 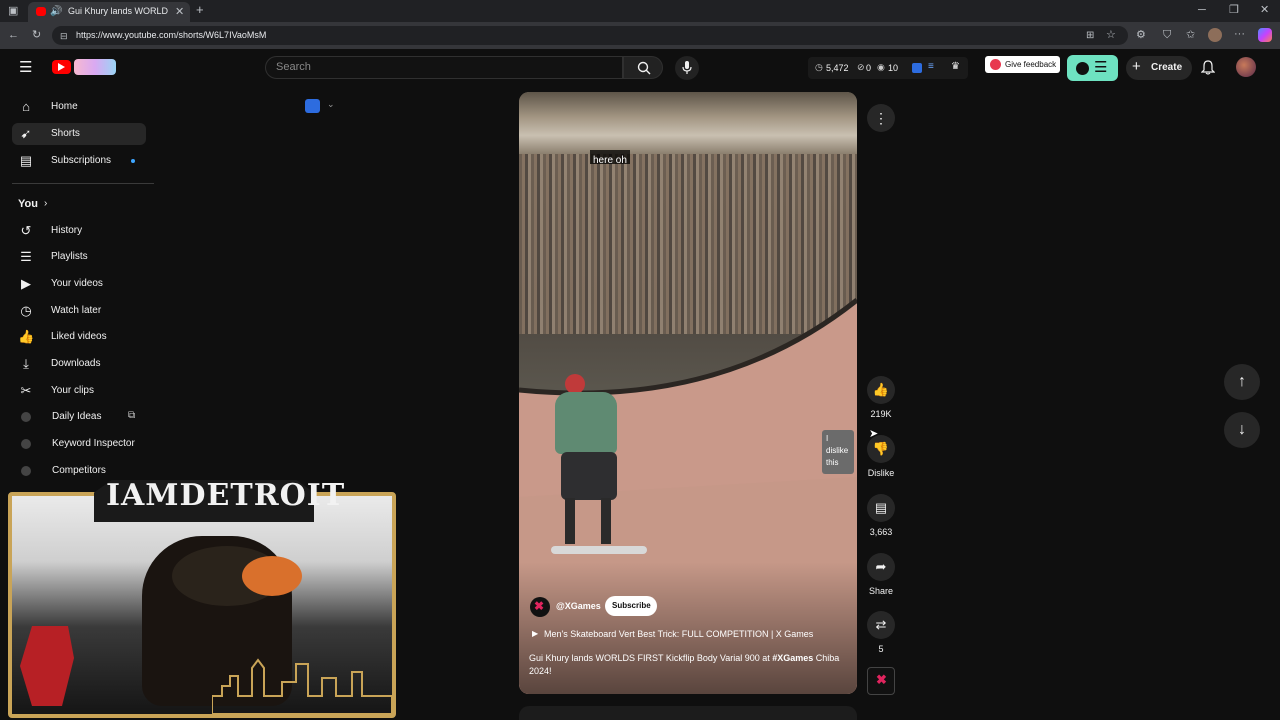 I want to click on your-videos-icon: ▶, so click(x=26, y=283).